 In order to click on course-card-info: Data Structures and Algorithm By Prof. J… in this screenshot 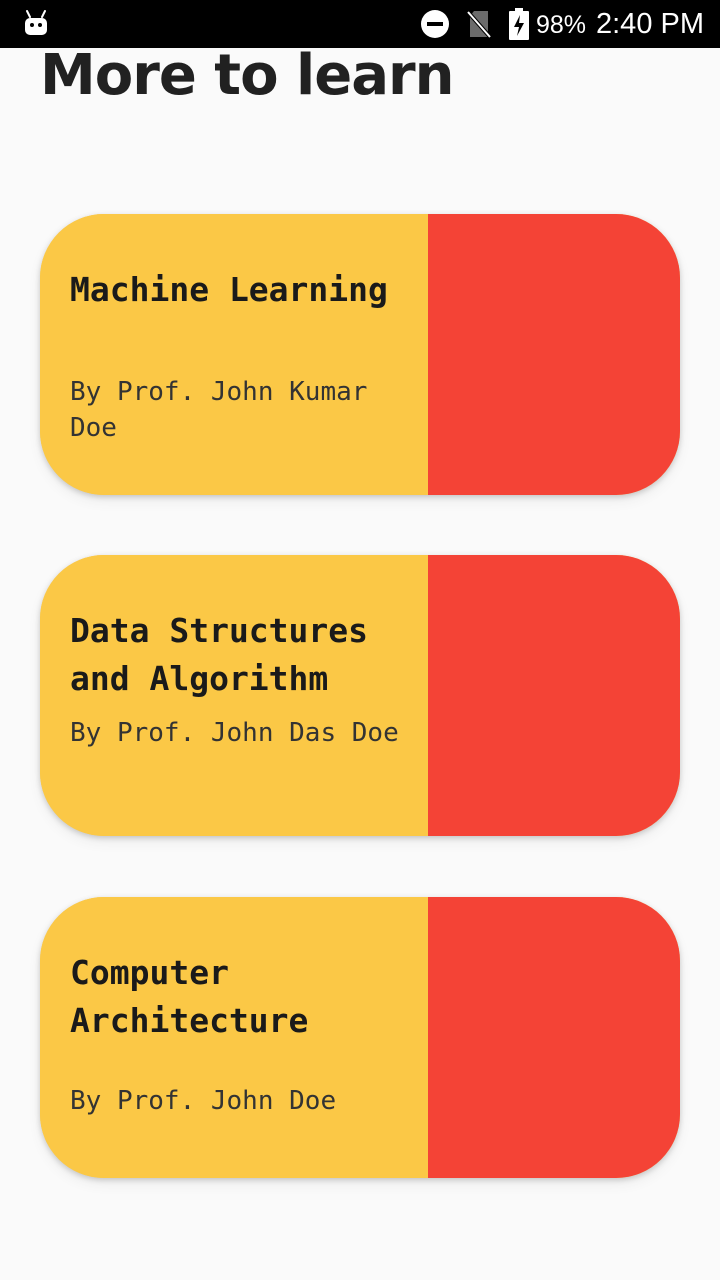, I will do `click(234, 695)`.